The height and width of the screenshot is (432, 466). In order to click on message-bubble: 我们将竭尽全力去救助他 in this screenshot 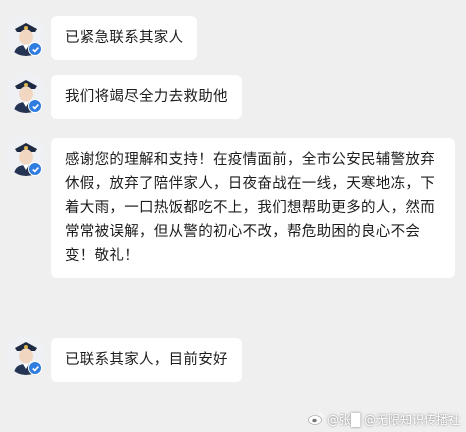, I will do `click(146, 97)`.